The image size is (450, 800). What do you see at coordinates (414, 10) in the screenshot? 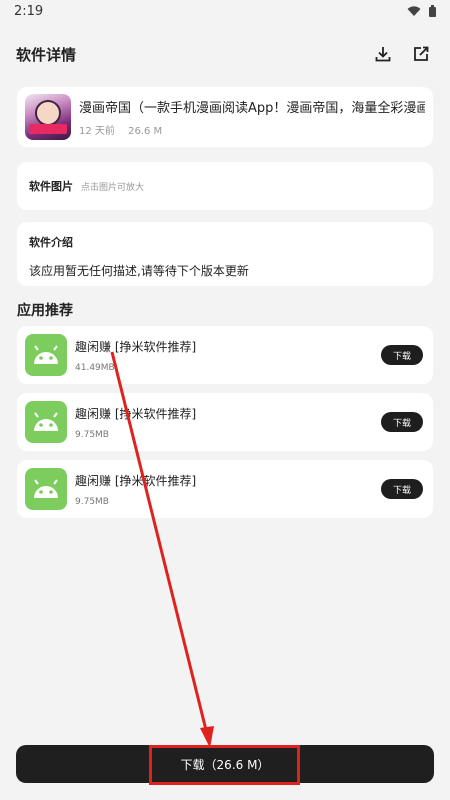
I see `wifi-icon` at bounding box center [414, 10].